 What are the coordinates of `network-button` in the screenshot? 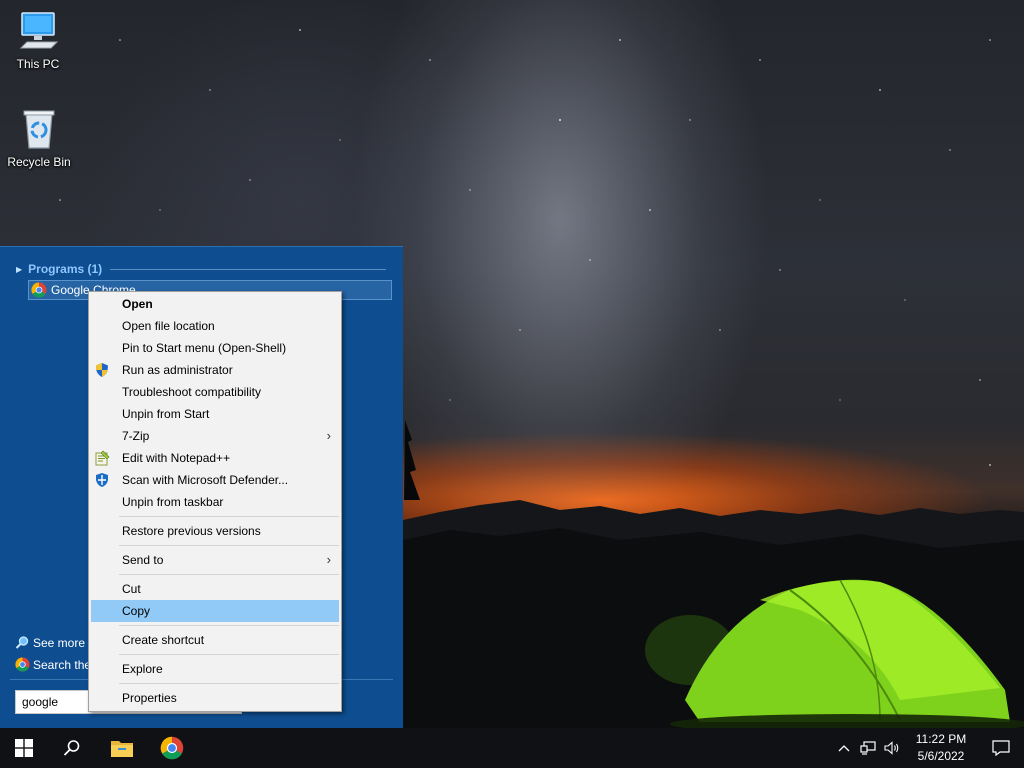 It's located at (868, 748).